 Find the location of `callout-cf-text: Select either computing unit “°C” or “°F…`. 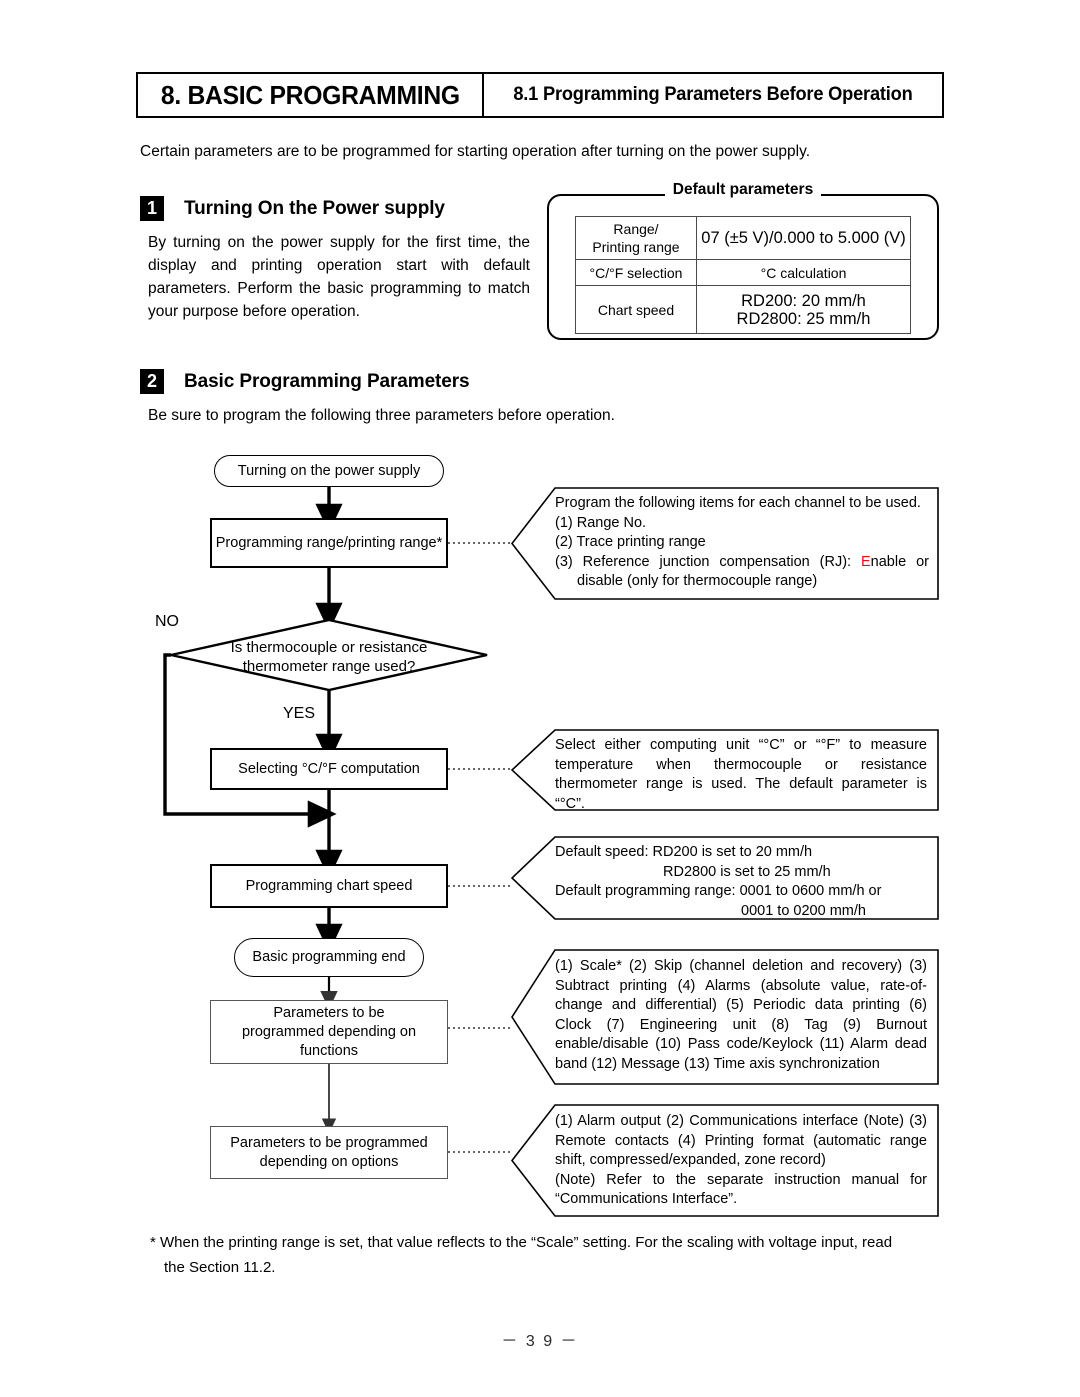

callout-cf-text: Select either computing unit “°C” or “°F… is located at coordinates (741, 774).